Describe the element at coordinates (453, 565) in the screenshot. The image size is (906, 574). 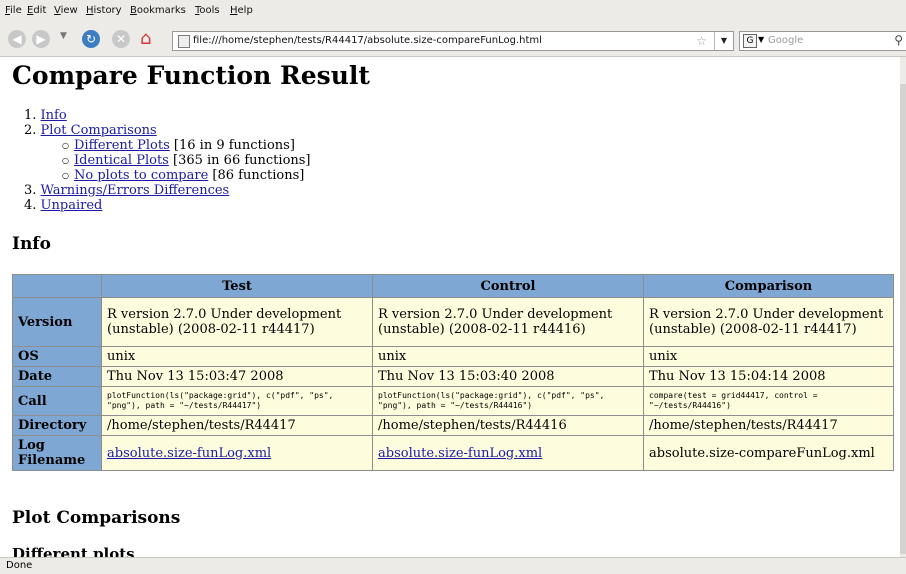
I see `status-bar: Done` at that location.